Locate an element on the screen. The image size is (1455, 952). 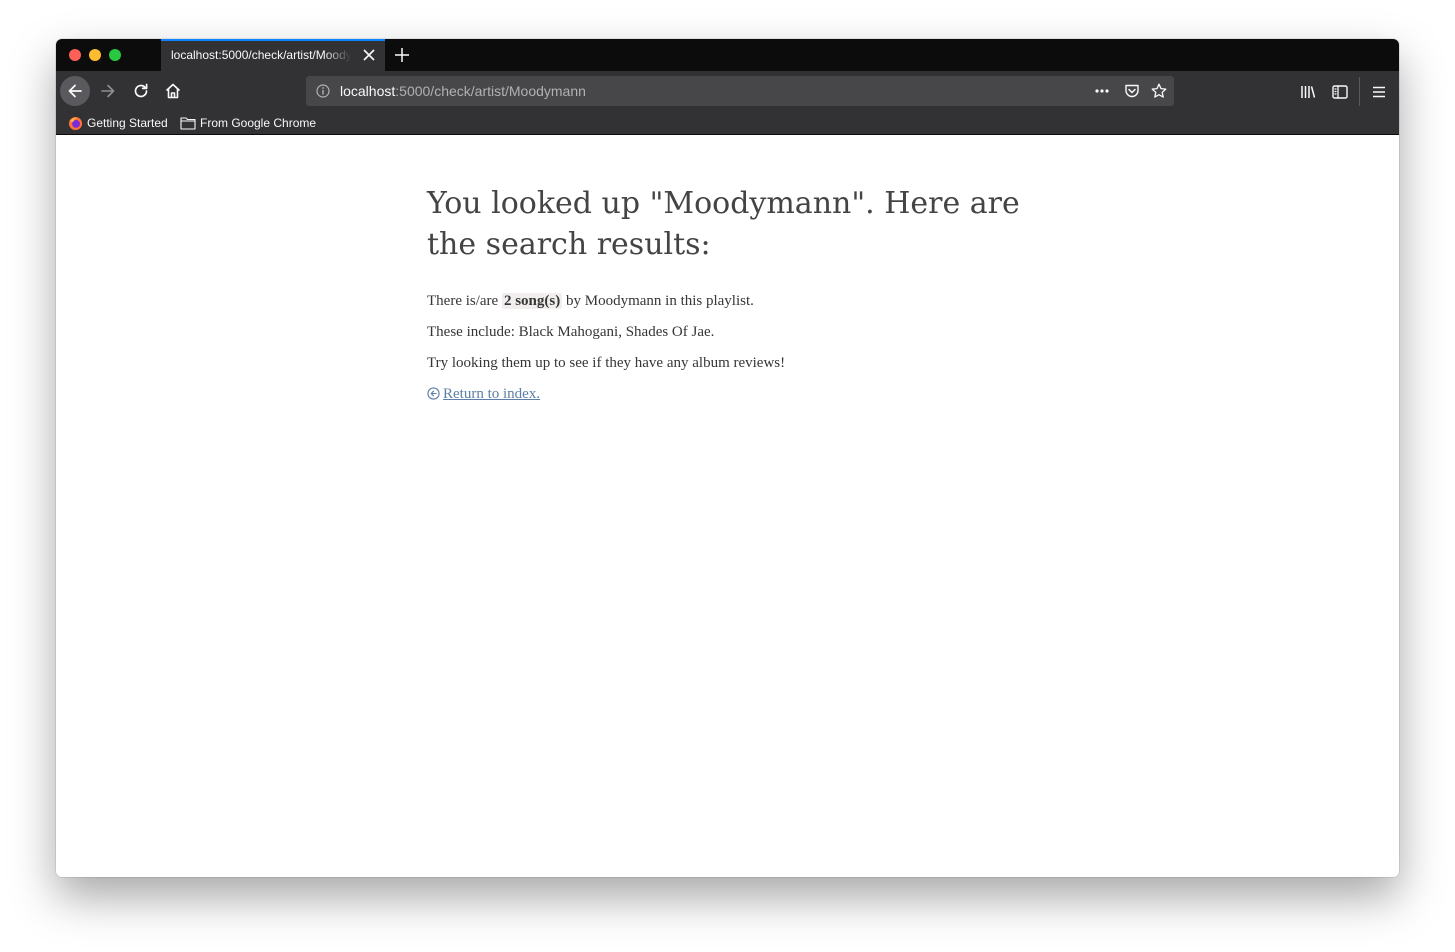
home-button is located at coordinates (173, 91).